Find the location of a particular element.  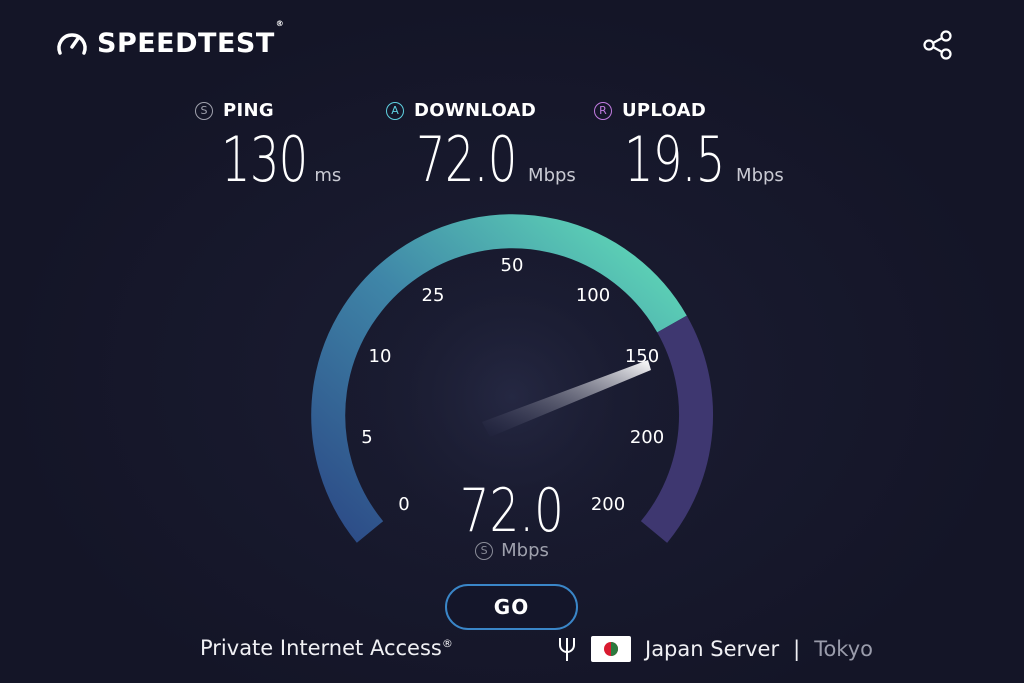

server-selector: Japan Server | Tokyo is located at coordinates (715, 649).